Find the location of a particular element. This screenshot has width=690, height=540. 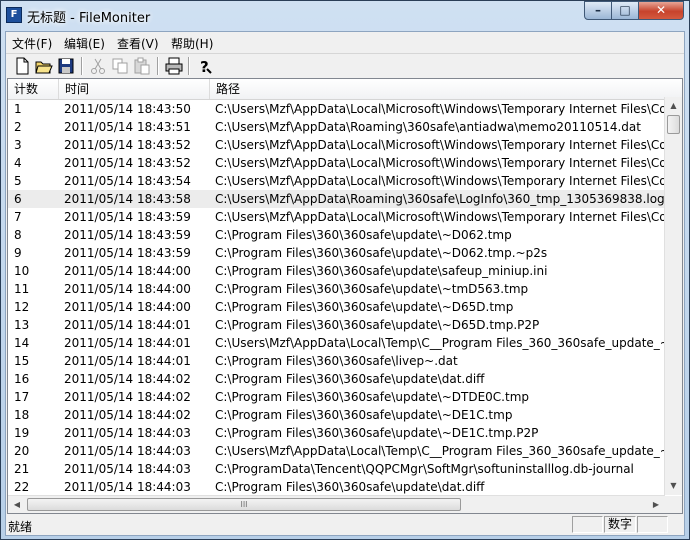

column-header-time: 时间 is located at coordinates (134, 89).